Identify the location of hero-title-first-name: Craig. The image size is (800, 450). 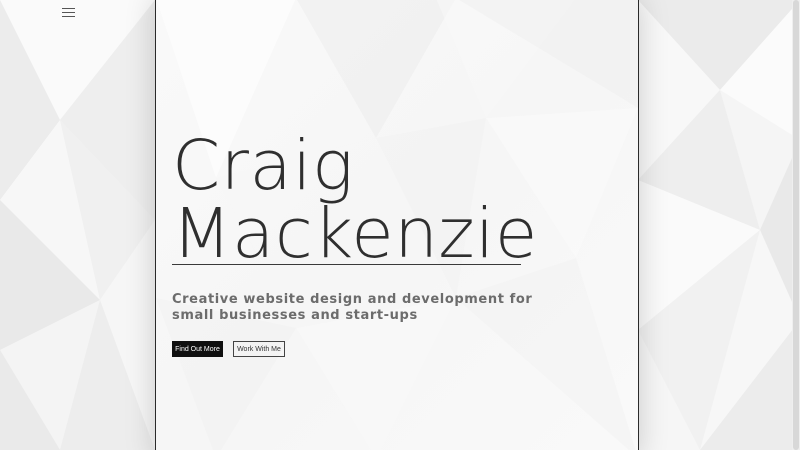
(263, 166).